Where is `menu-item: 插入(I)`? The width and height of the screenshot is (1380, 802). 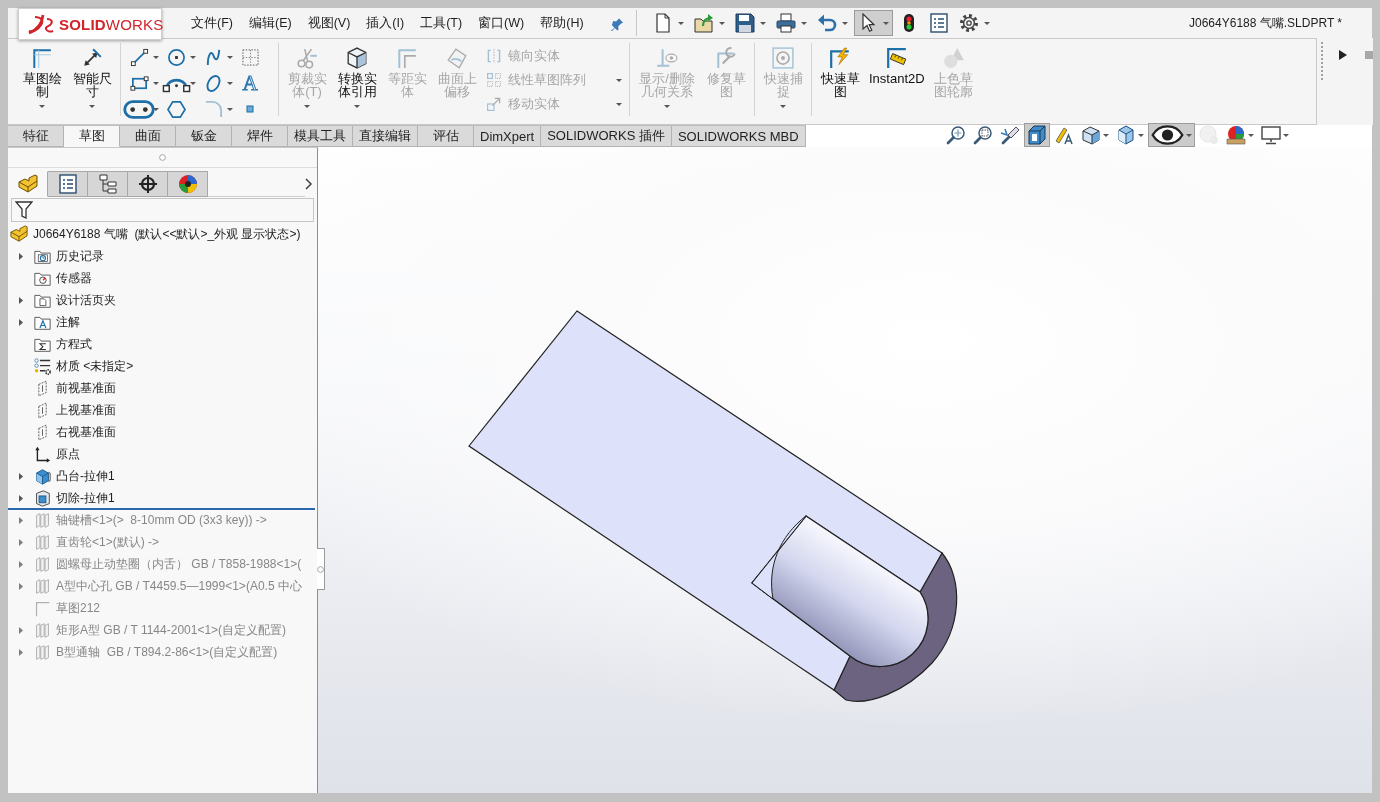
menu-item: 插入(I) is located at coordinates (385, 23).